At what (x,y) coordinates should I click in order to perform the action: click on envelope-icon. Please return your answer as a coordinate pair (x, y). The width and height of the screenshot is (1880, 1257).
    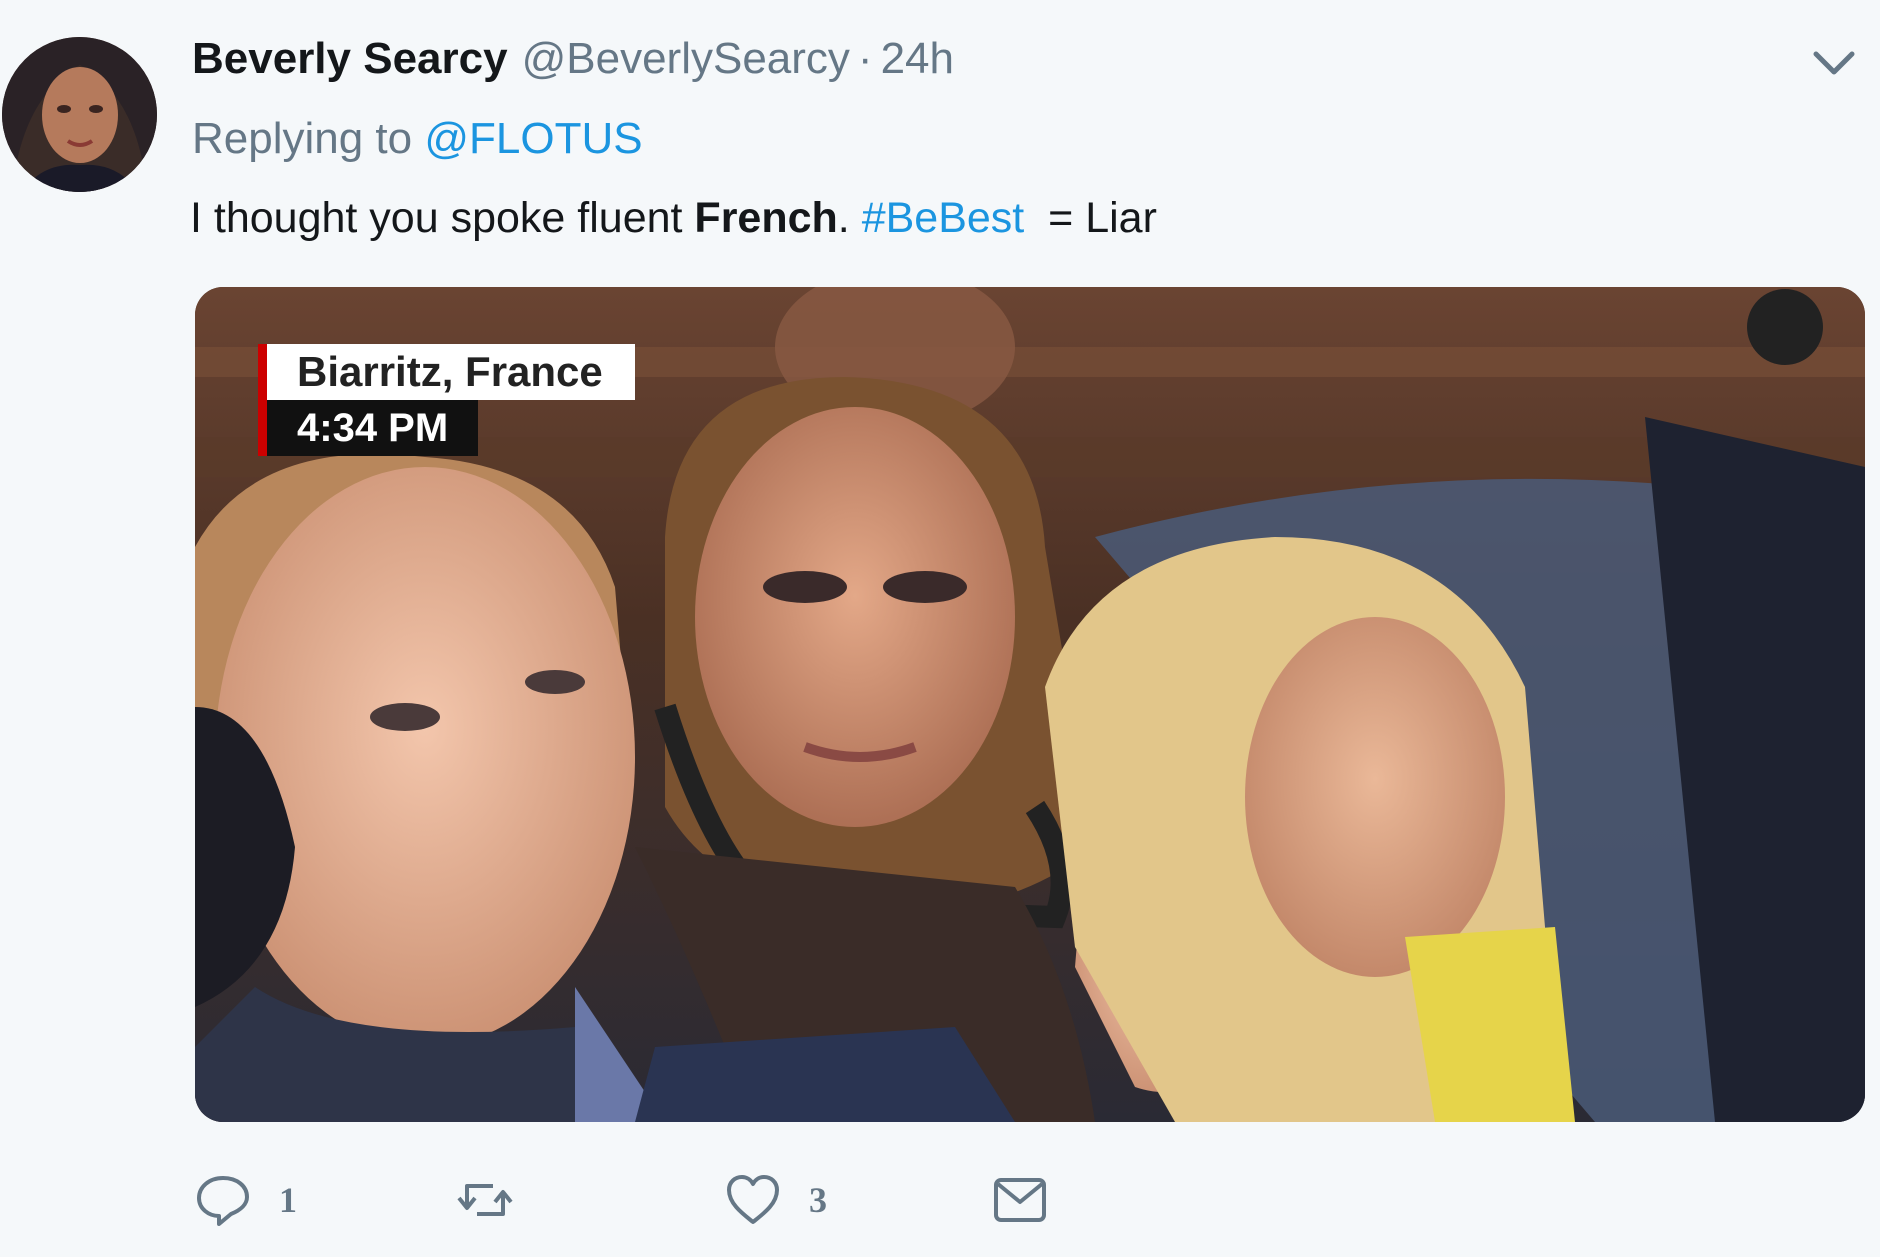
    Looking at the image, I should click on (1020, 1200).